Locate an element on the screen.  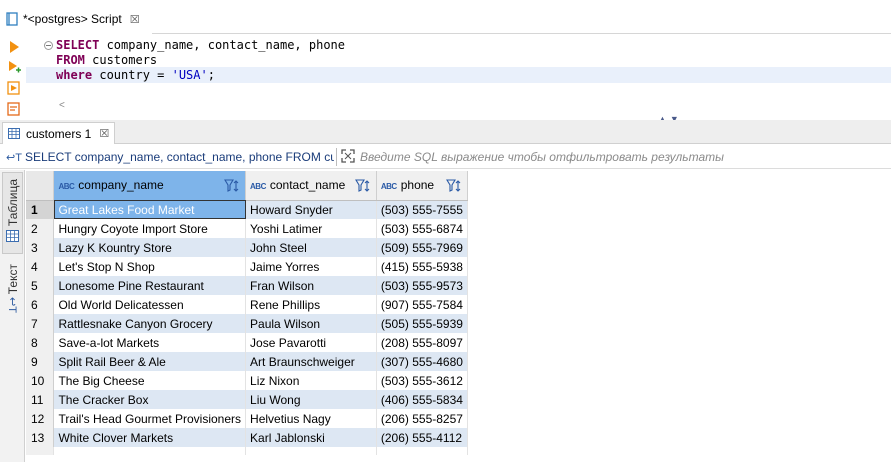
column-header-contact-name: ABC contact_name is located at coordinates (311, 186).